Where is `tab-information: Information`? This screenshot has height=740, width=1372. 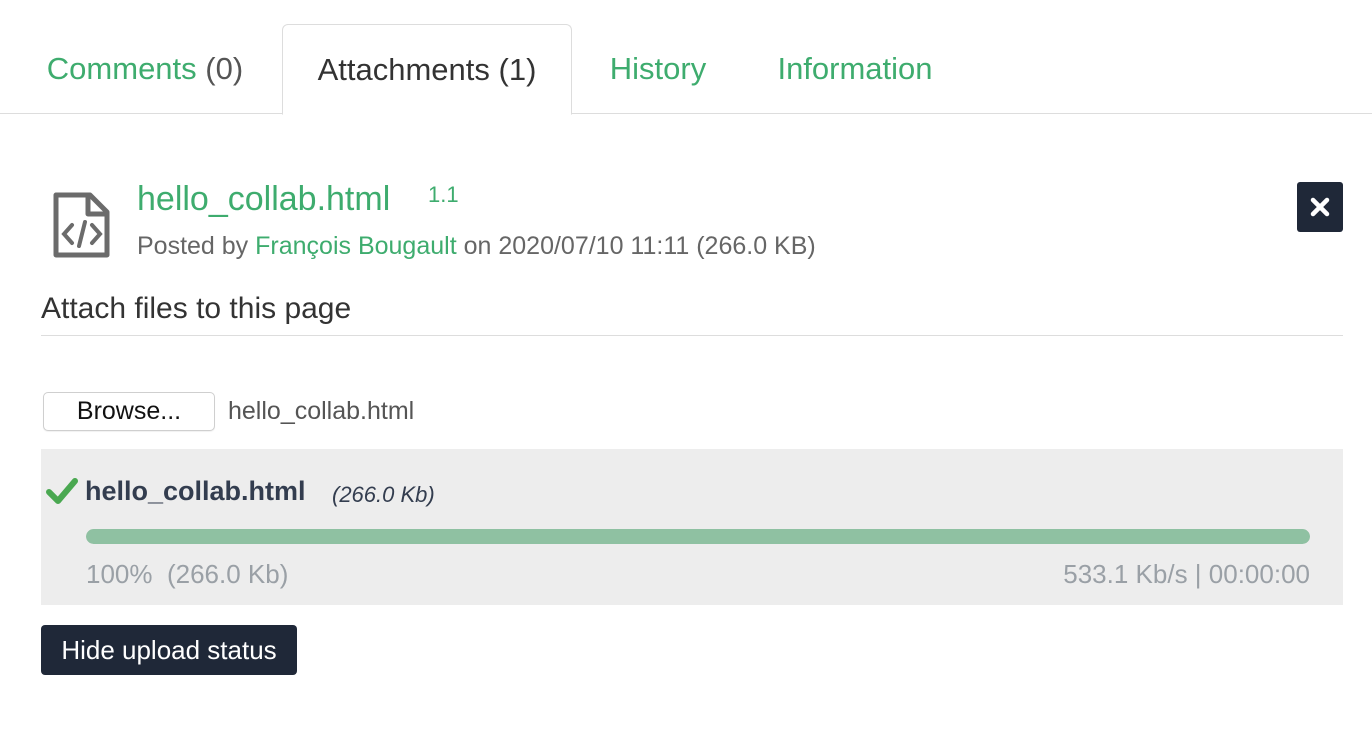 tab-information: Information is located at coordinates (855, 69).